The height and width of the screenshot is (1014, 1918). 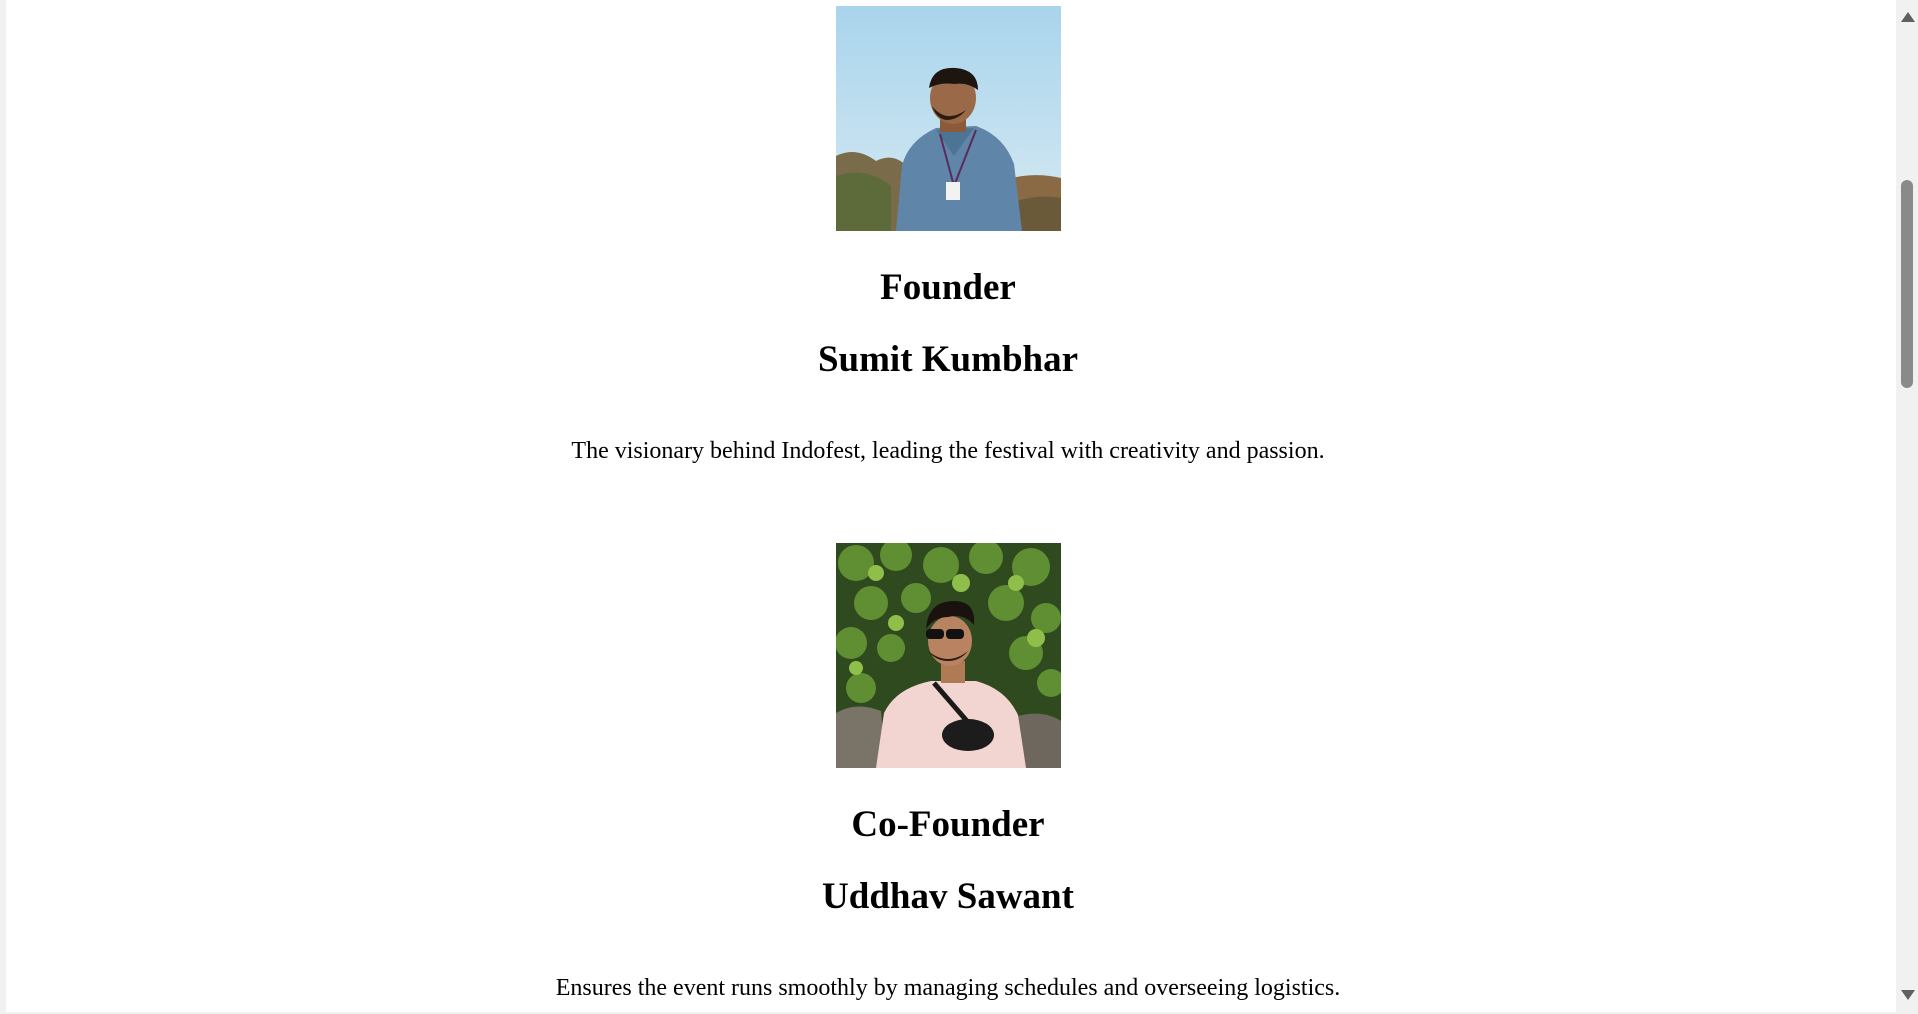 I want to click on member-role: Co-Founder, so click(x=948, y=824).